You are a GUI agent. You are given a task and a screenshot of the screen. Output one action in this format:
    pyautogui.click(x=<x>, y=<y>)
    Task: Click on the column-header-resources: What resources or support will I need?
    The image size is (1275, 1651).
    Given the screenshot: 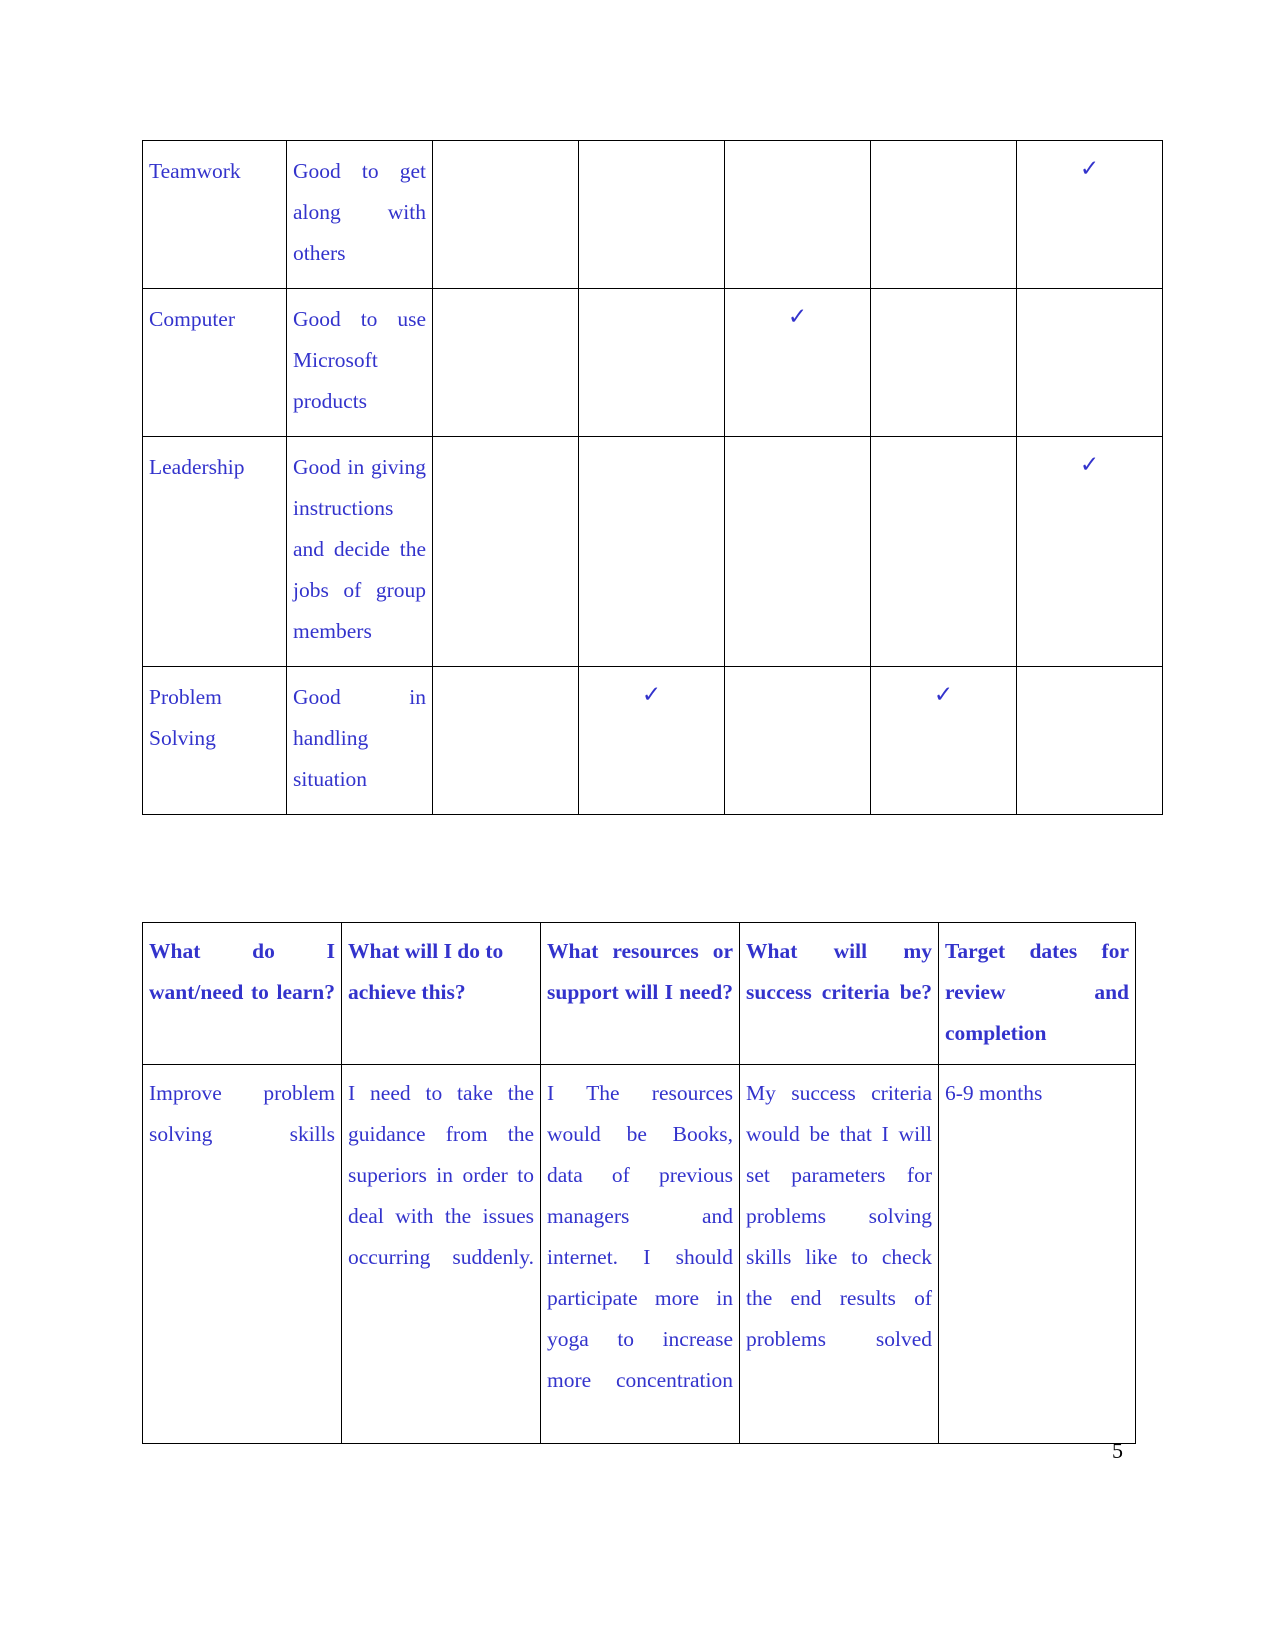 What is the action you would take?
    pyautogui.click(x=640, y=993)
    